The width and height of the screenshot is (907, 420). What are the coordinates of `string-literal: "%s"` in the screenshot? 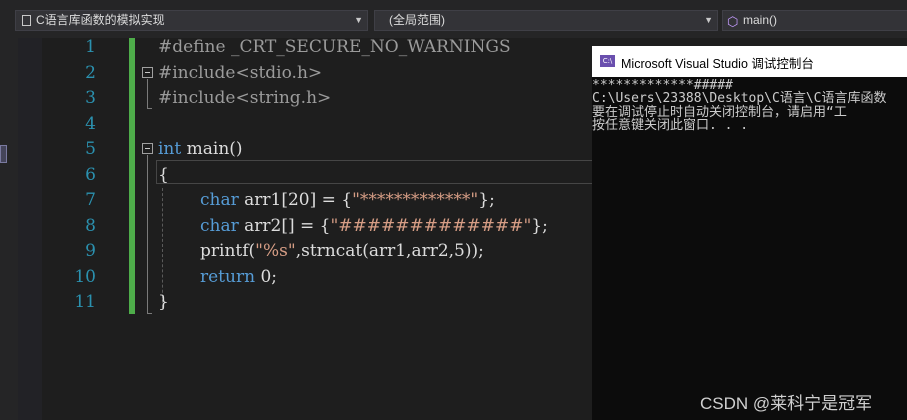 It's located at (275, 251).